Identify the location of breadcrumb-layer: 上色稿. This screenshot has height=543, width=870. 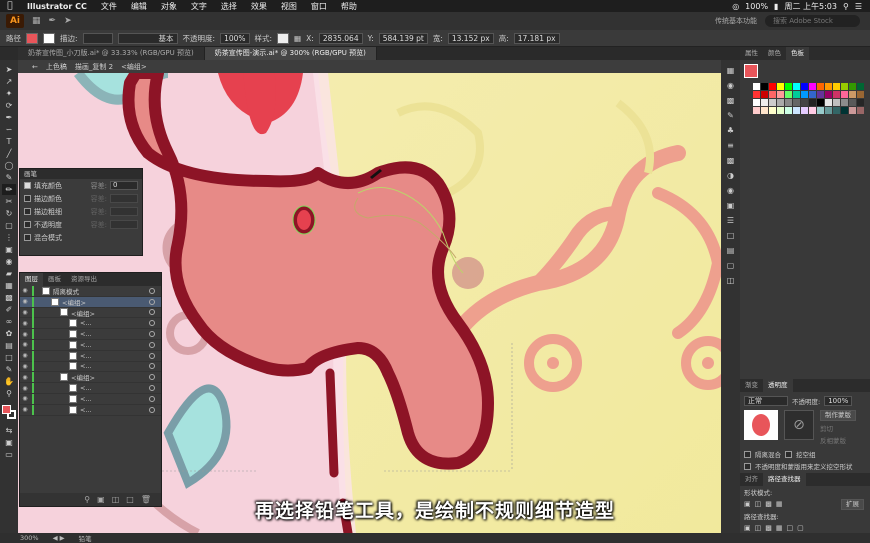
(56, 67).